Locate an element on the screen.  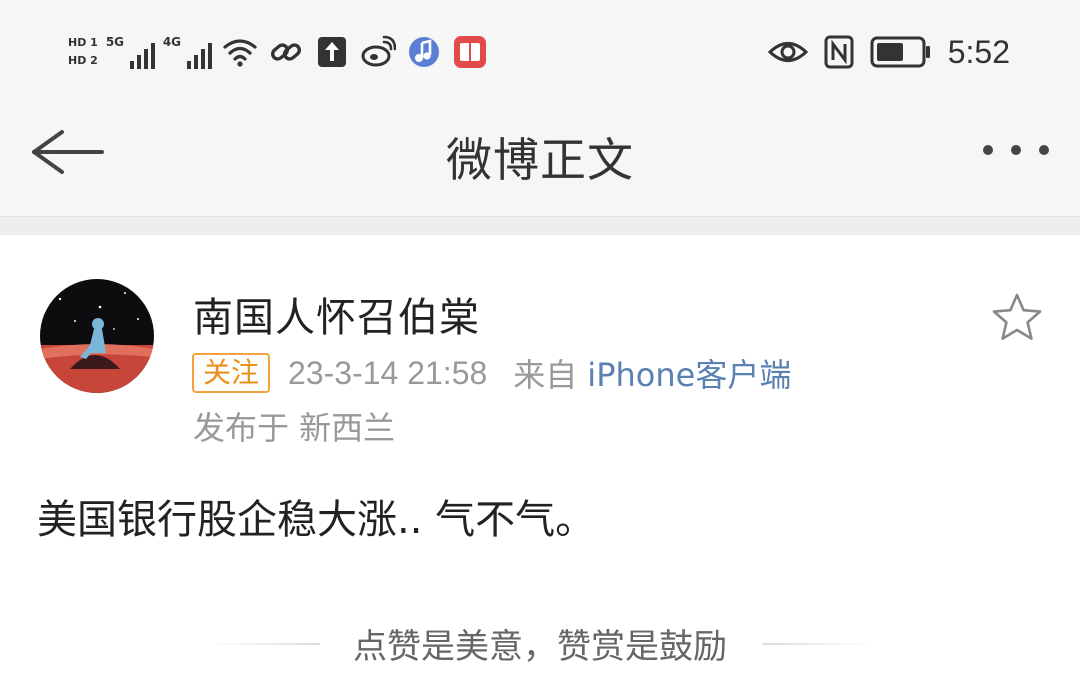
source-client-link: iPhone客户端 is located at coordinates (689, 373).